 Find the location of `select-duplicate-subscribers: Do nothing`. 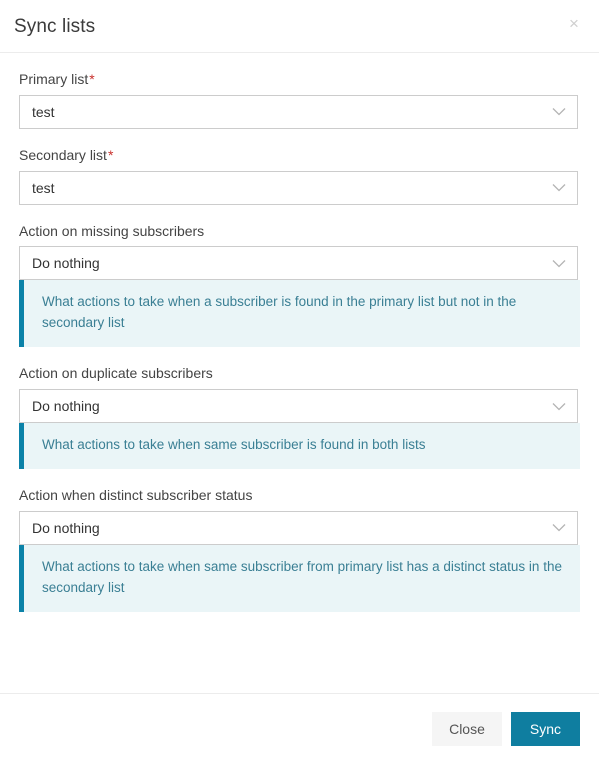

select-duplicate-subscribers: Do nothing is located at coordinates (298, 406).